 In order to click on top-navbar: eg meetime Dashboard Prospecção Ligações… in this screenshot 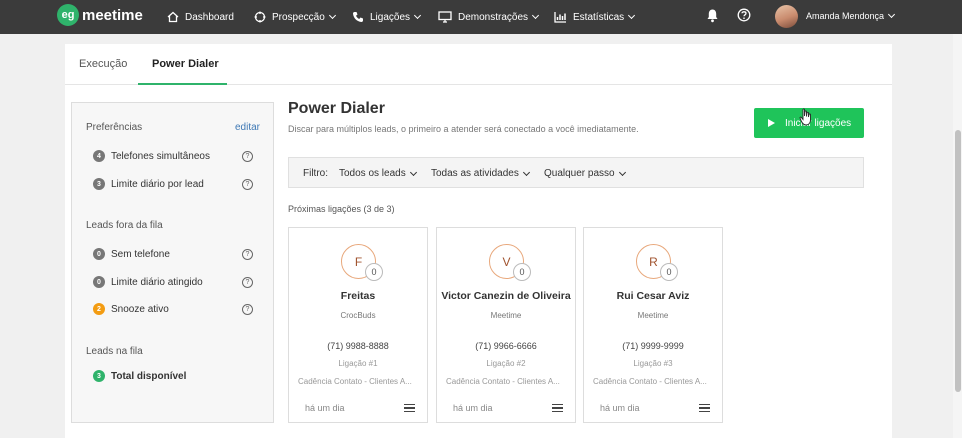, I will do `click(481, 17)`.